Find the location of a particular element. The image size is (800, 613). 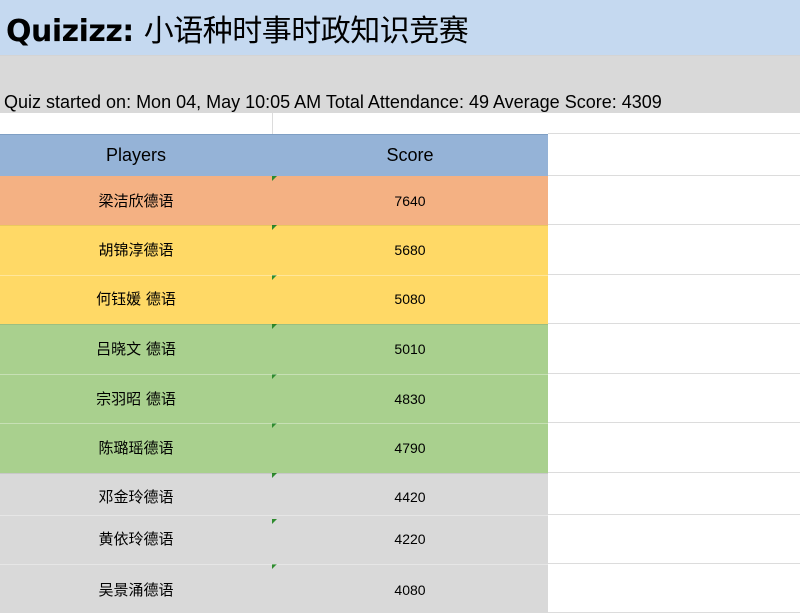

page-title: Quizizz: 小语种时事时政知识竞赛 is located at coordinates (237, 32).